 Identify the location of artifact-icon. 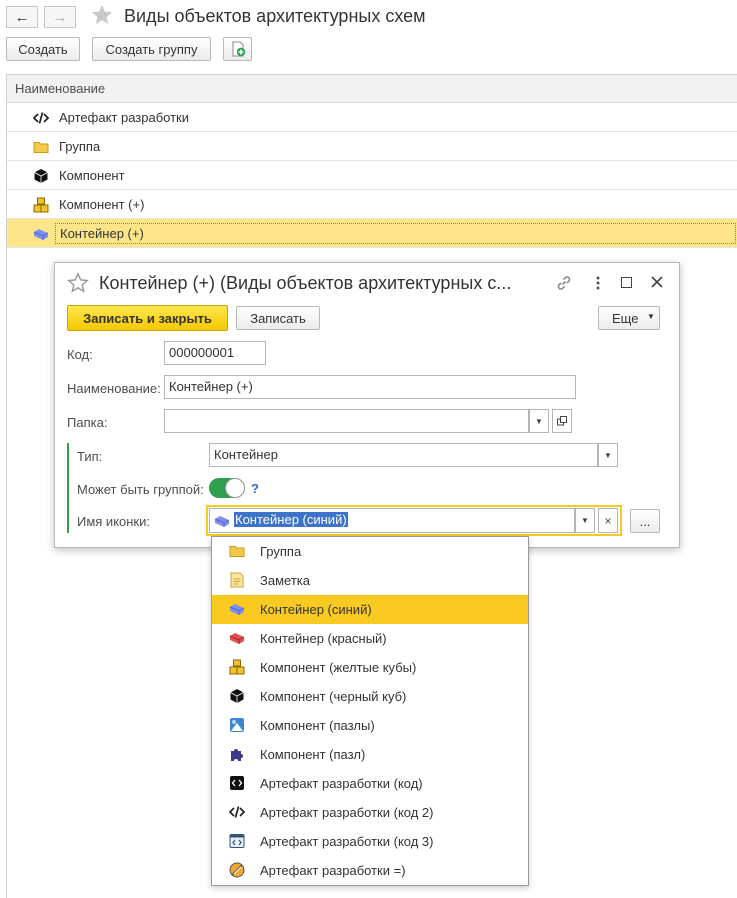
(237, 870).